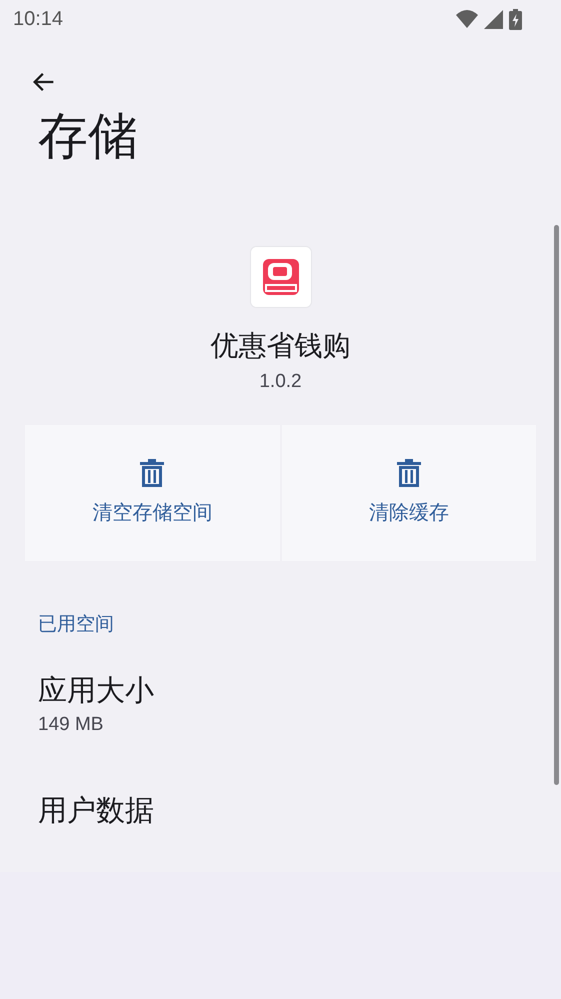 Image resolution: width=561 pixels, height=999 pixels. What do you see at coordinates (280, 382) in the screenshot?
I see `app-version: 1.0.2` at bounding box center [280, 382].